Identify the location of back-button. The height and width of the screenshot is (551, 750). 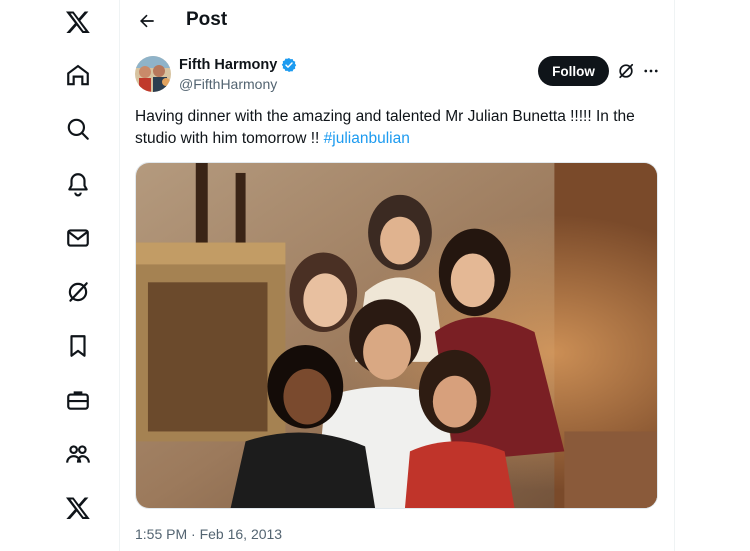
(147, 21).